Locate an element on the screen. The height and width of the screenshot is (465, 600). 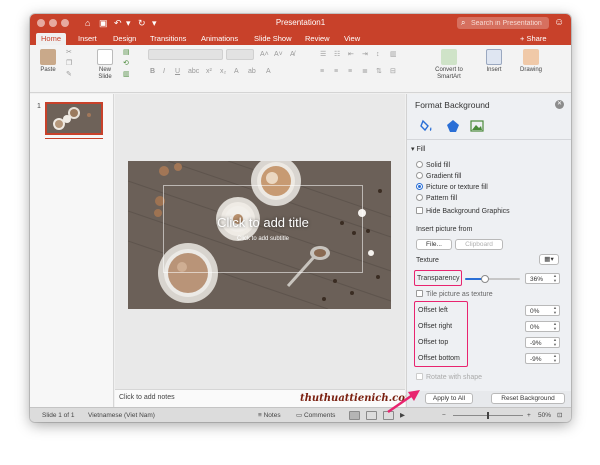
tab-view: View is located at coordinates (352, 39).